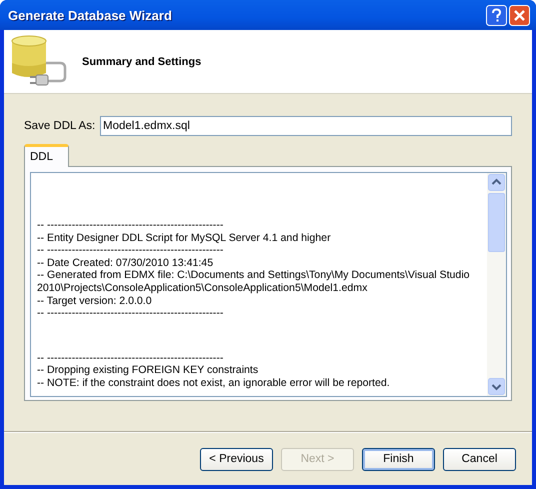  I want to click on script-line: -- Dropping existing FOREIGN KEY constraints, so click(148, 370).